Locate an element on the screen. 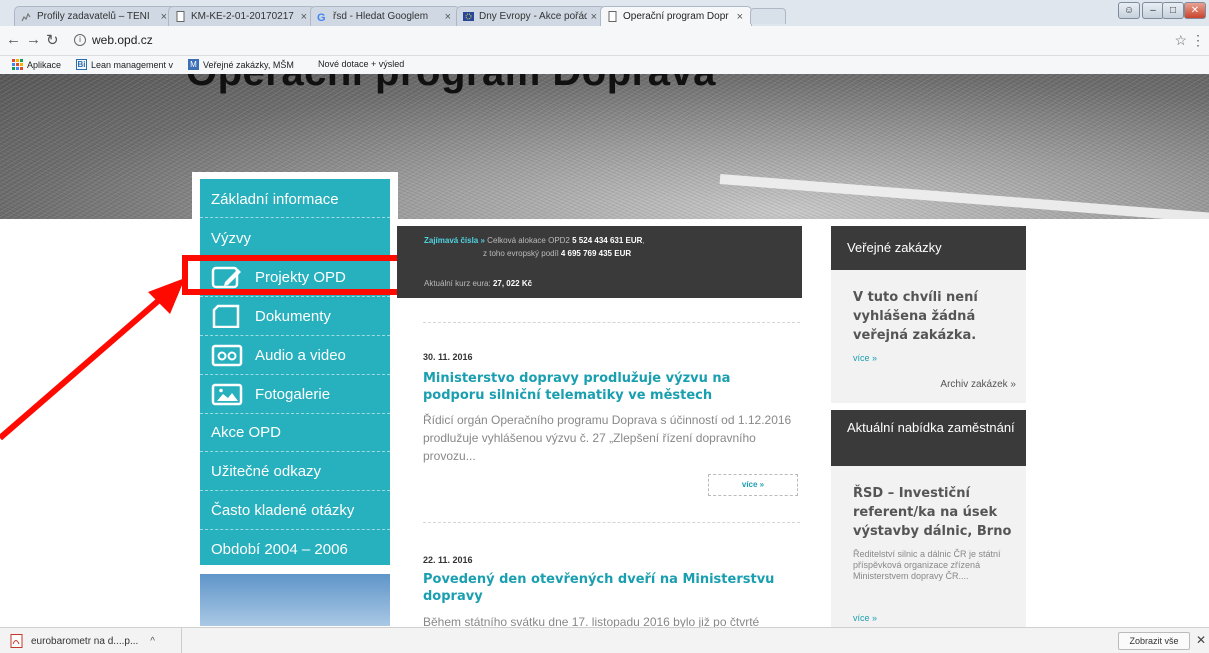 The width and height of the screenshot is (1209, 653). rate-label: Aktuální kurz eura: is located at coordinates (457, 283).